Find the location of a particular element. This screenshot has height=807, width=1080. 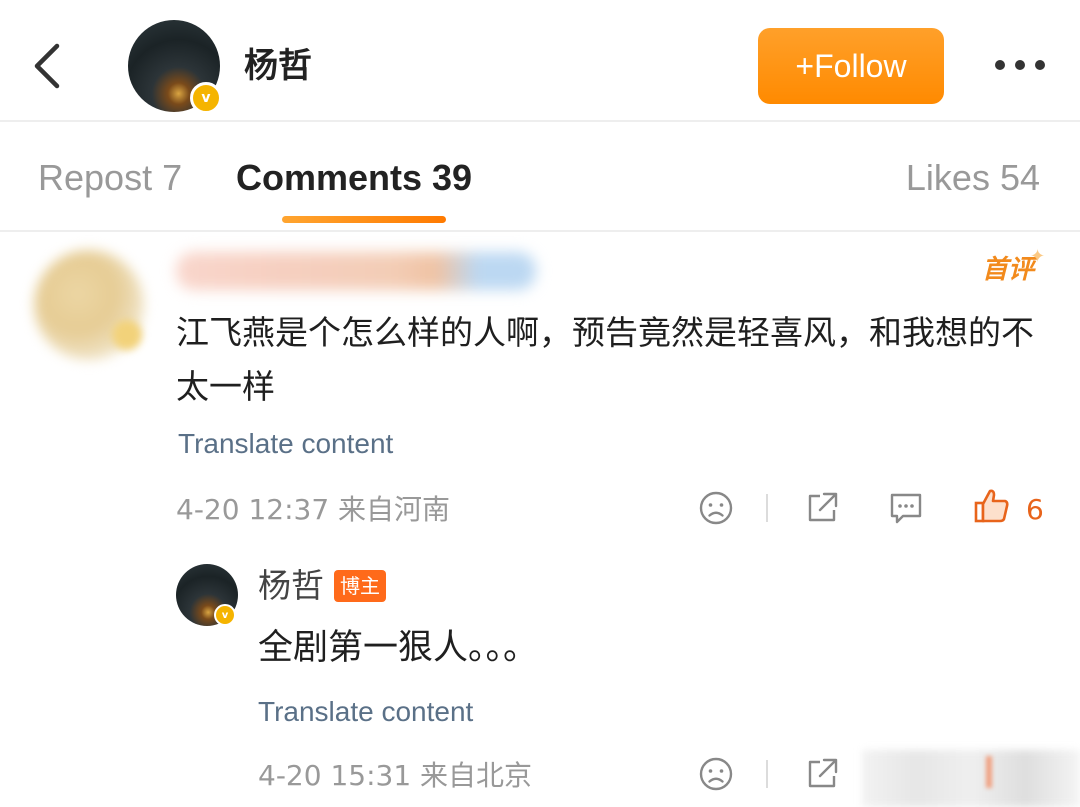

watermark-blur is located at coordinates (971, 778).